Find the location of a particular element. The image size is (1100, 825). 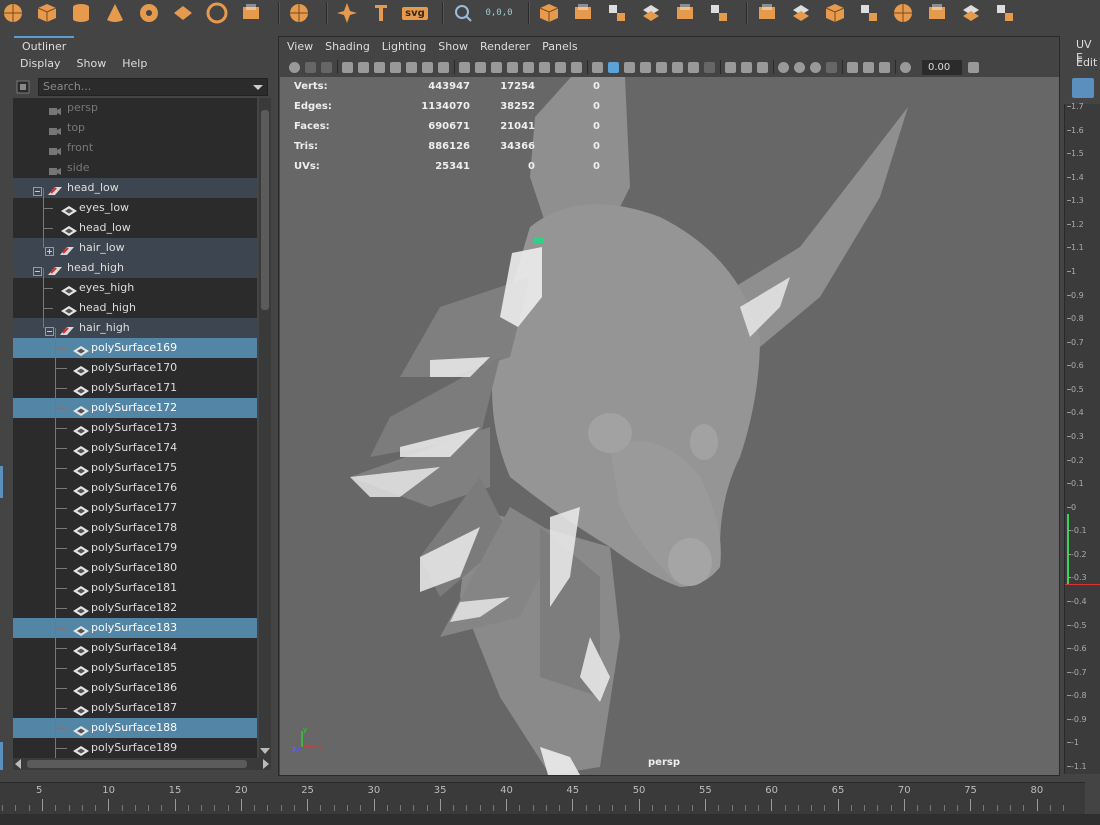

collapse-icon is located at coordinates (1005, 13).